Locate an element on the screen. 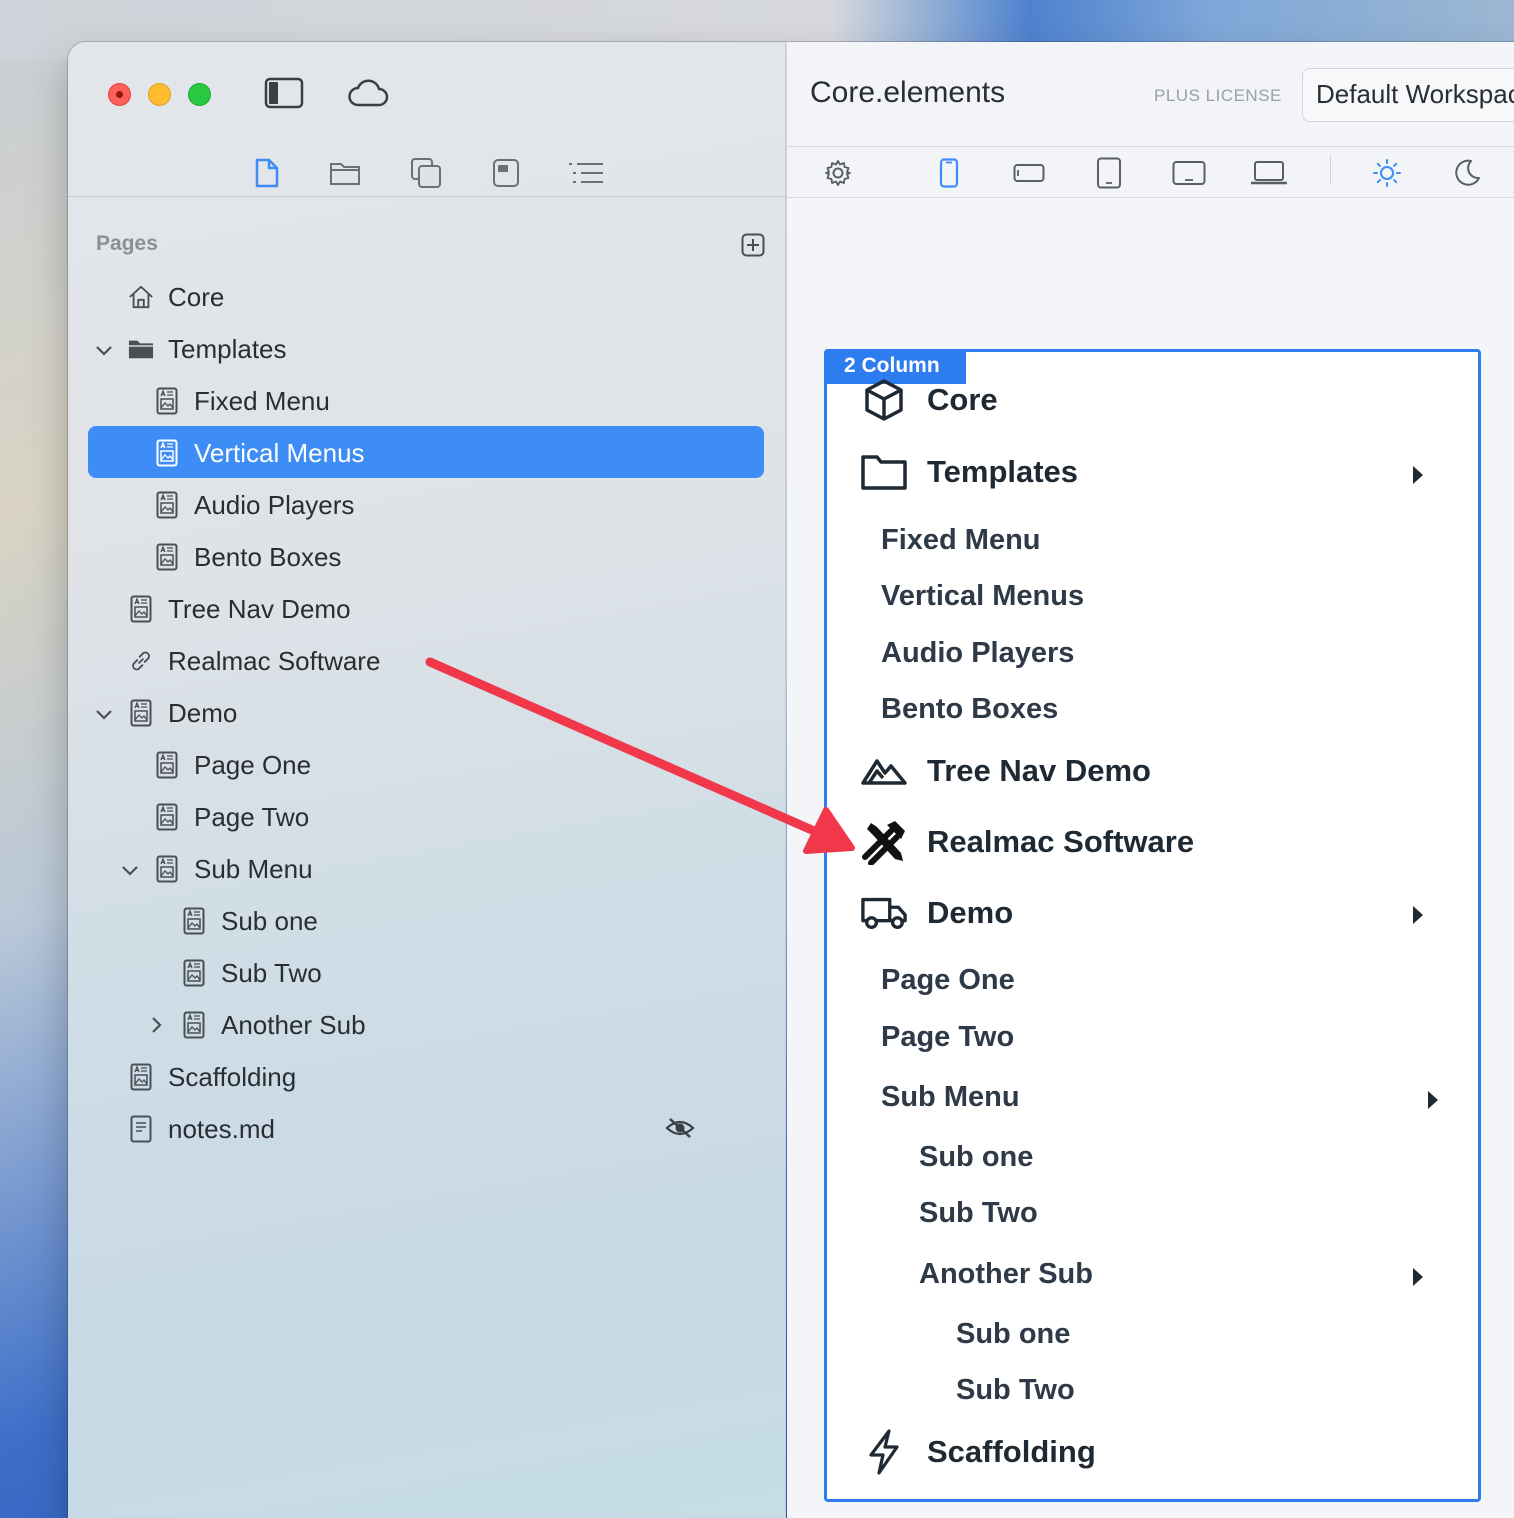 The width and height of the screenshot is (1514, 1518). sidebar-item-label: notes.md is located at coordinates (221, 1128).